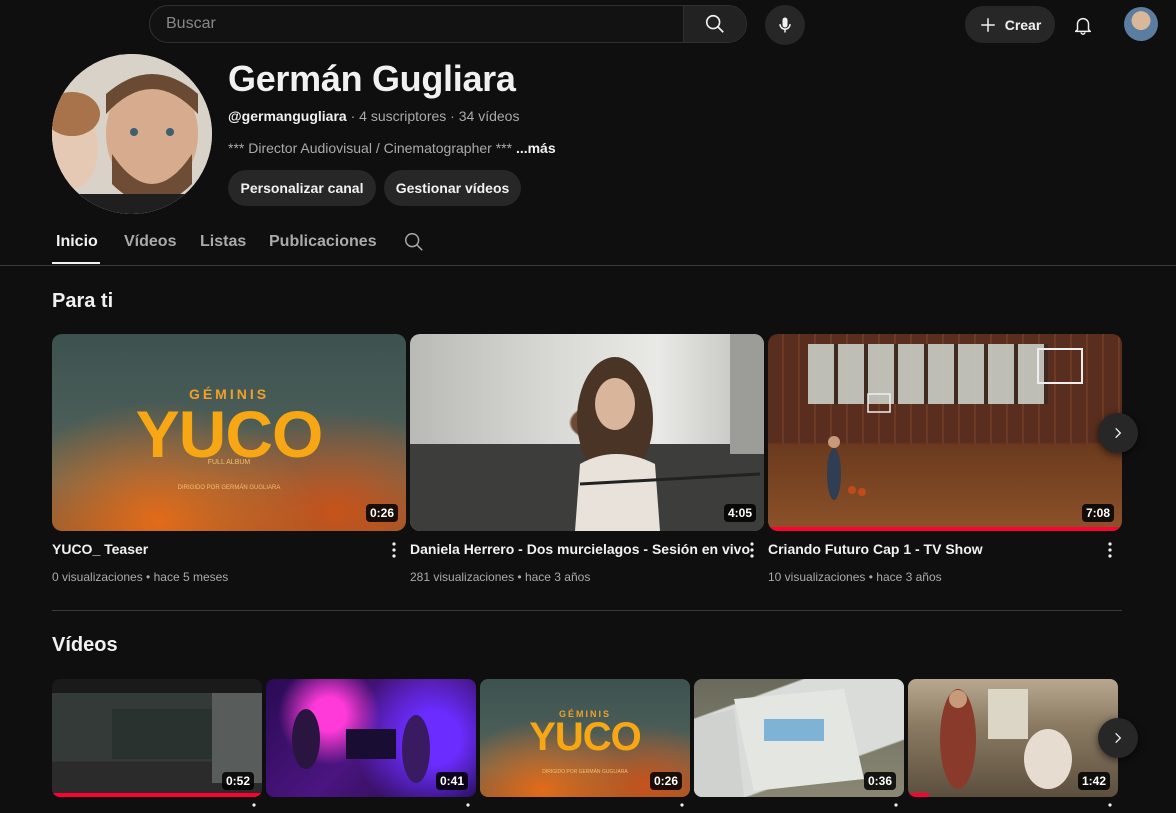 This screenshot has width=1176, height=813. I want to click on video-card: 1:42, so click(1013, 743).